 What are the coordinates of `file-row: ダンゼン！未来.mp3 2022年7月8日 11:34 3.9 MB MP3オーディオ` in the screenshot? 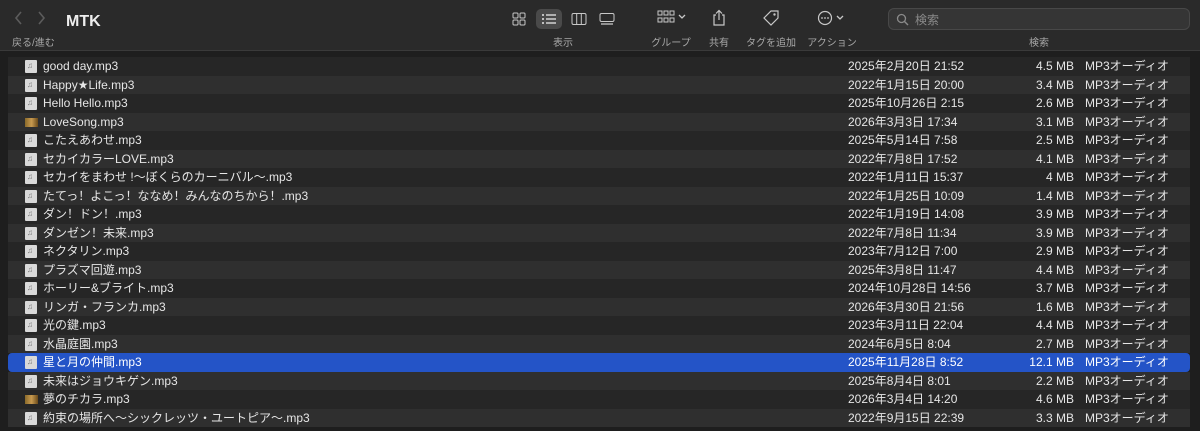 It's located at (599, 232).